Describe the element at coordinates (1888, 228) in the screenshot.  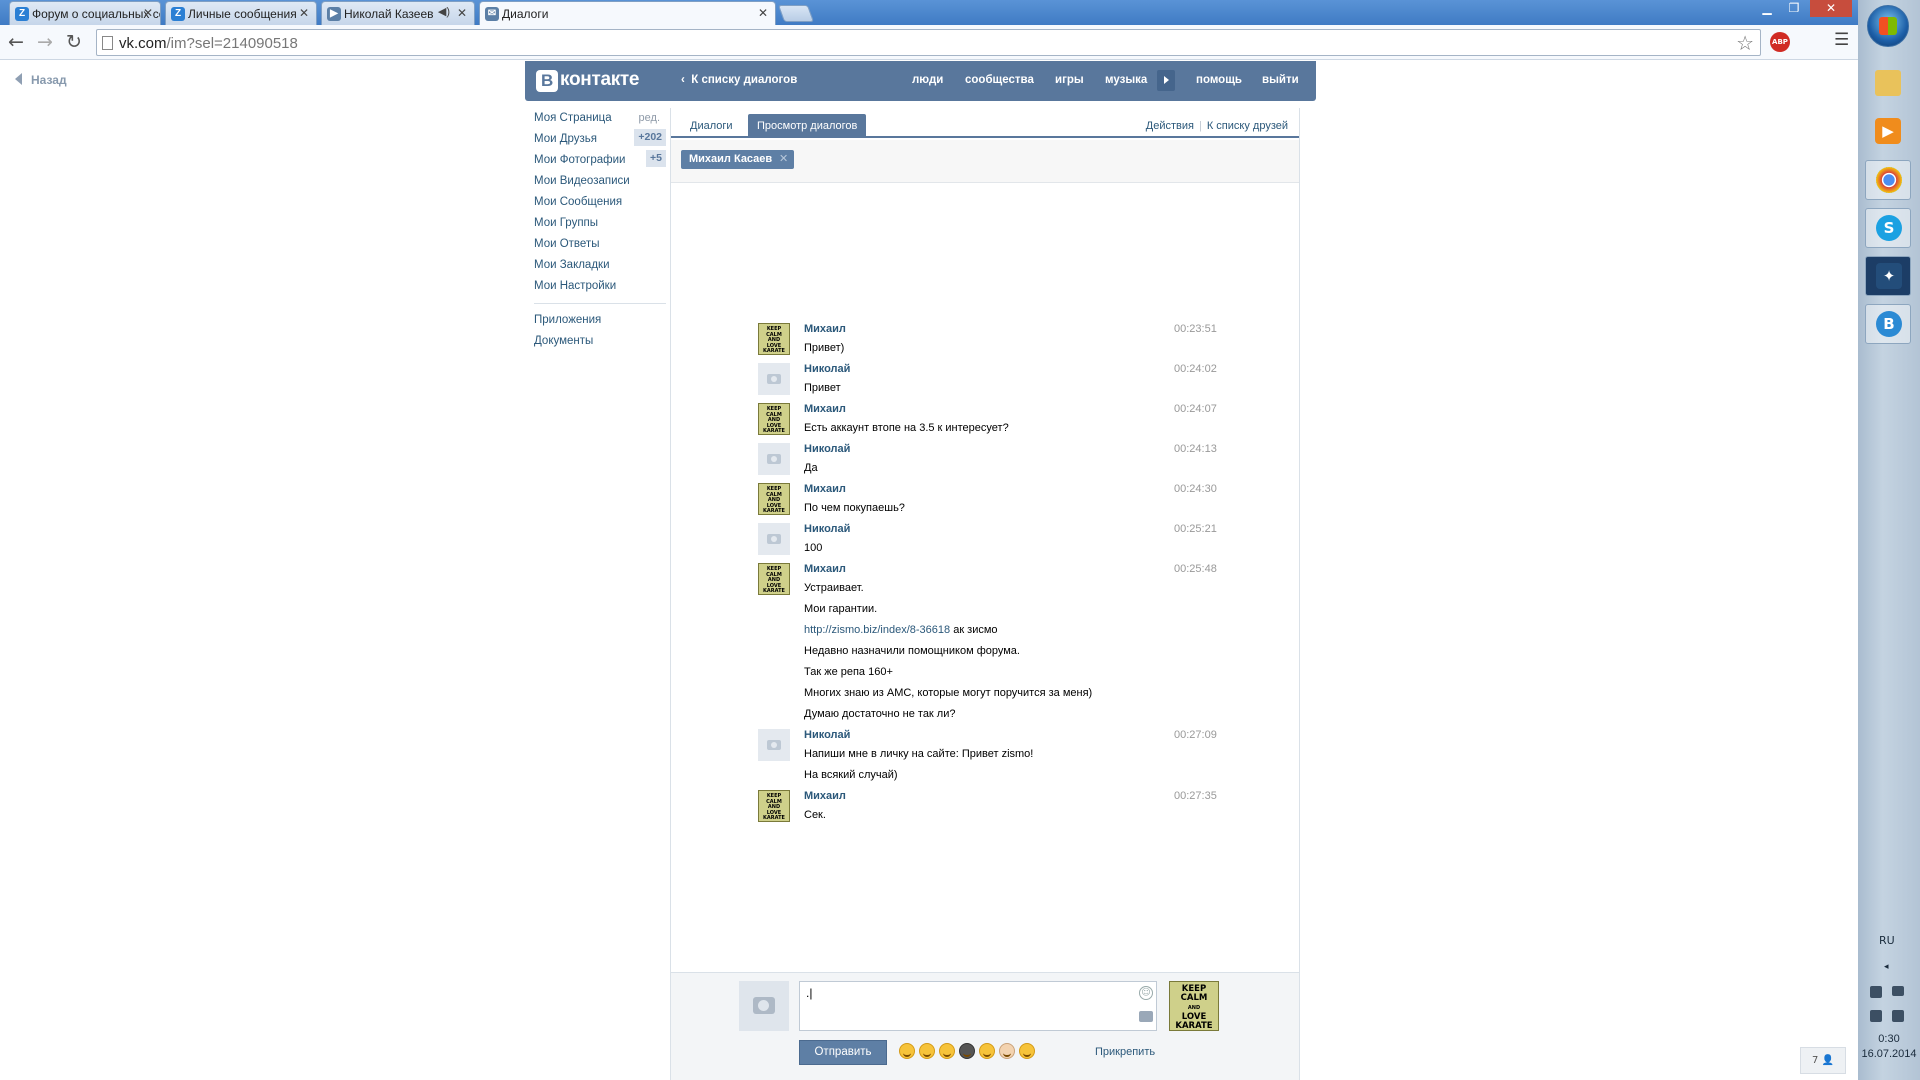
I see `skype-icon: S` at that location.